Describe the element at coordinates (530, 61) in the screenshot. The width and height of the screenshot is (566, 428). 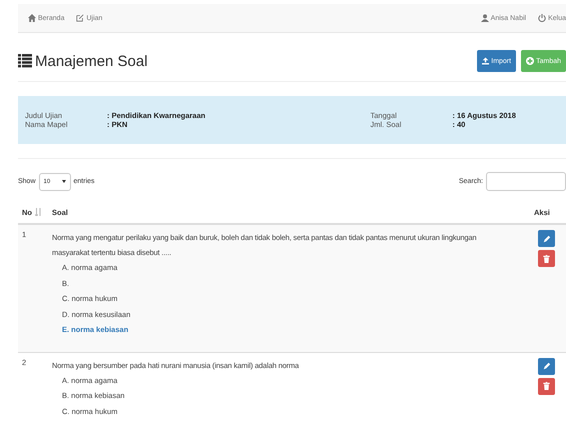
I see `plus-circle-icon` at that location.